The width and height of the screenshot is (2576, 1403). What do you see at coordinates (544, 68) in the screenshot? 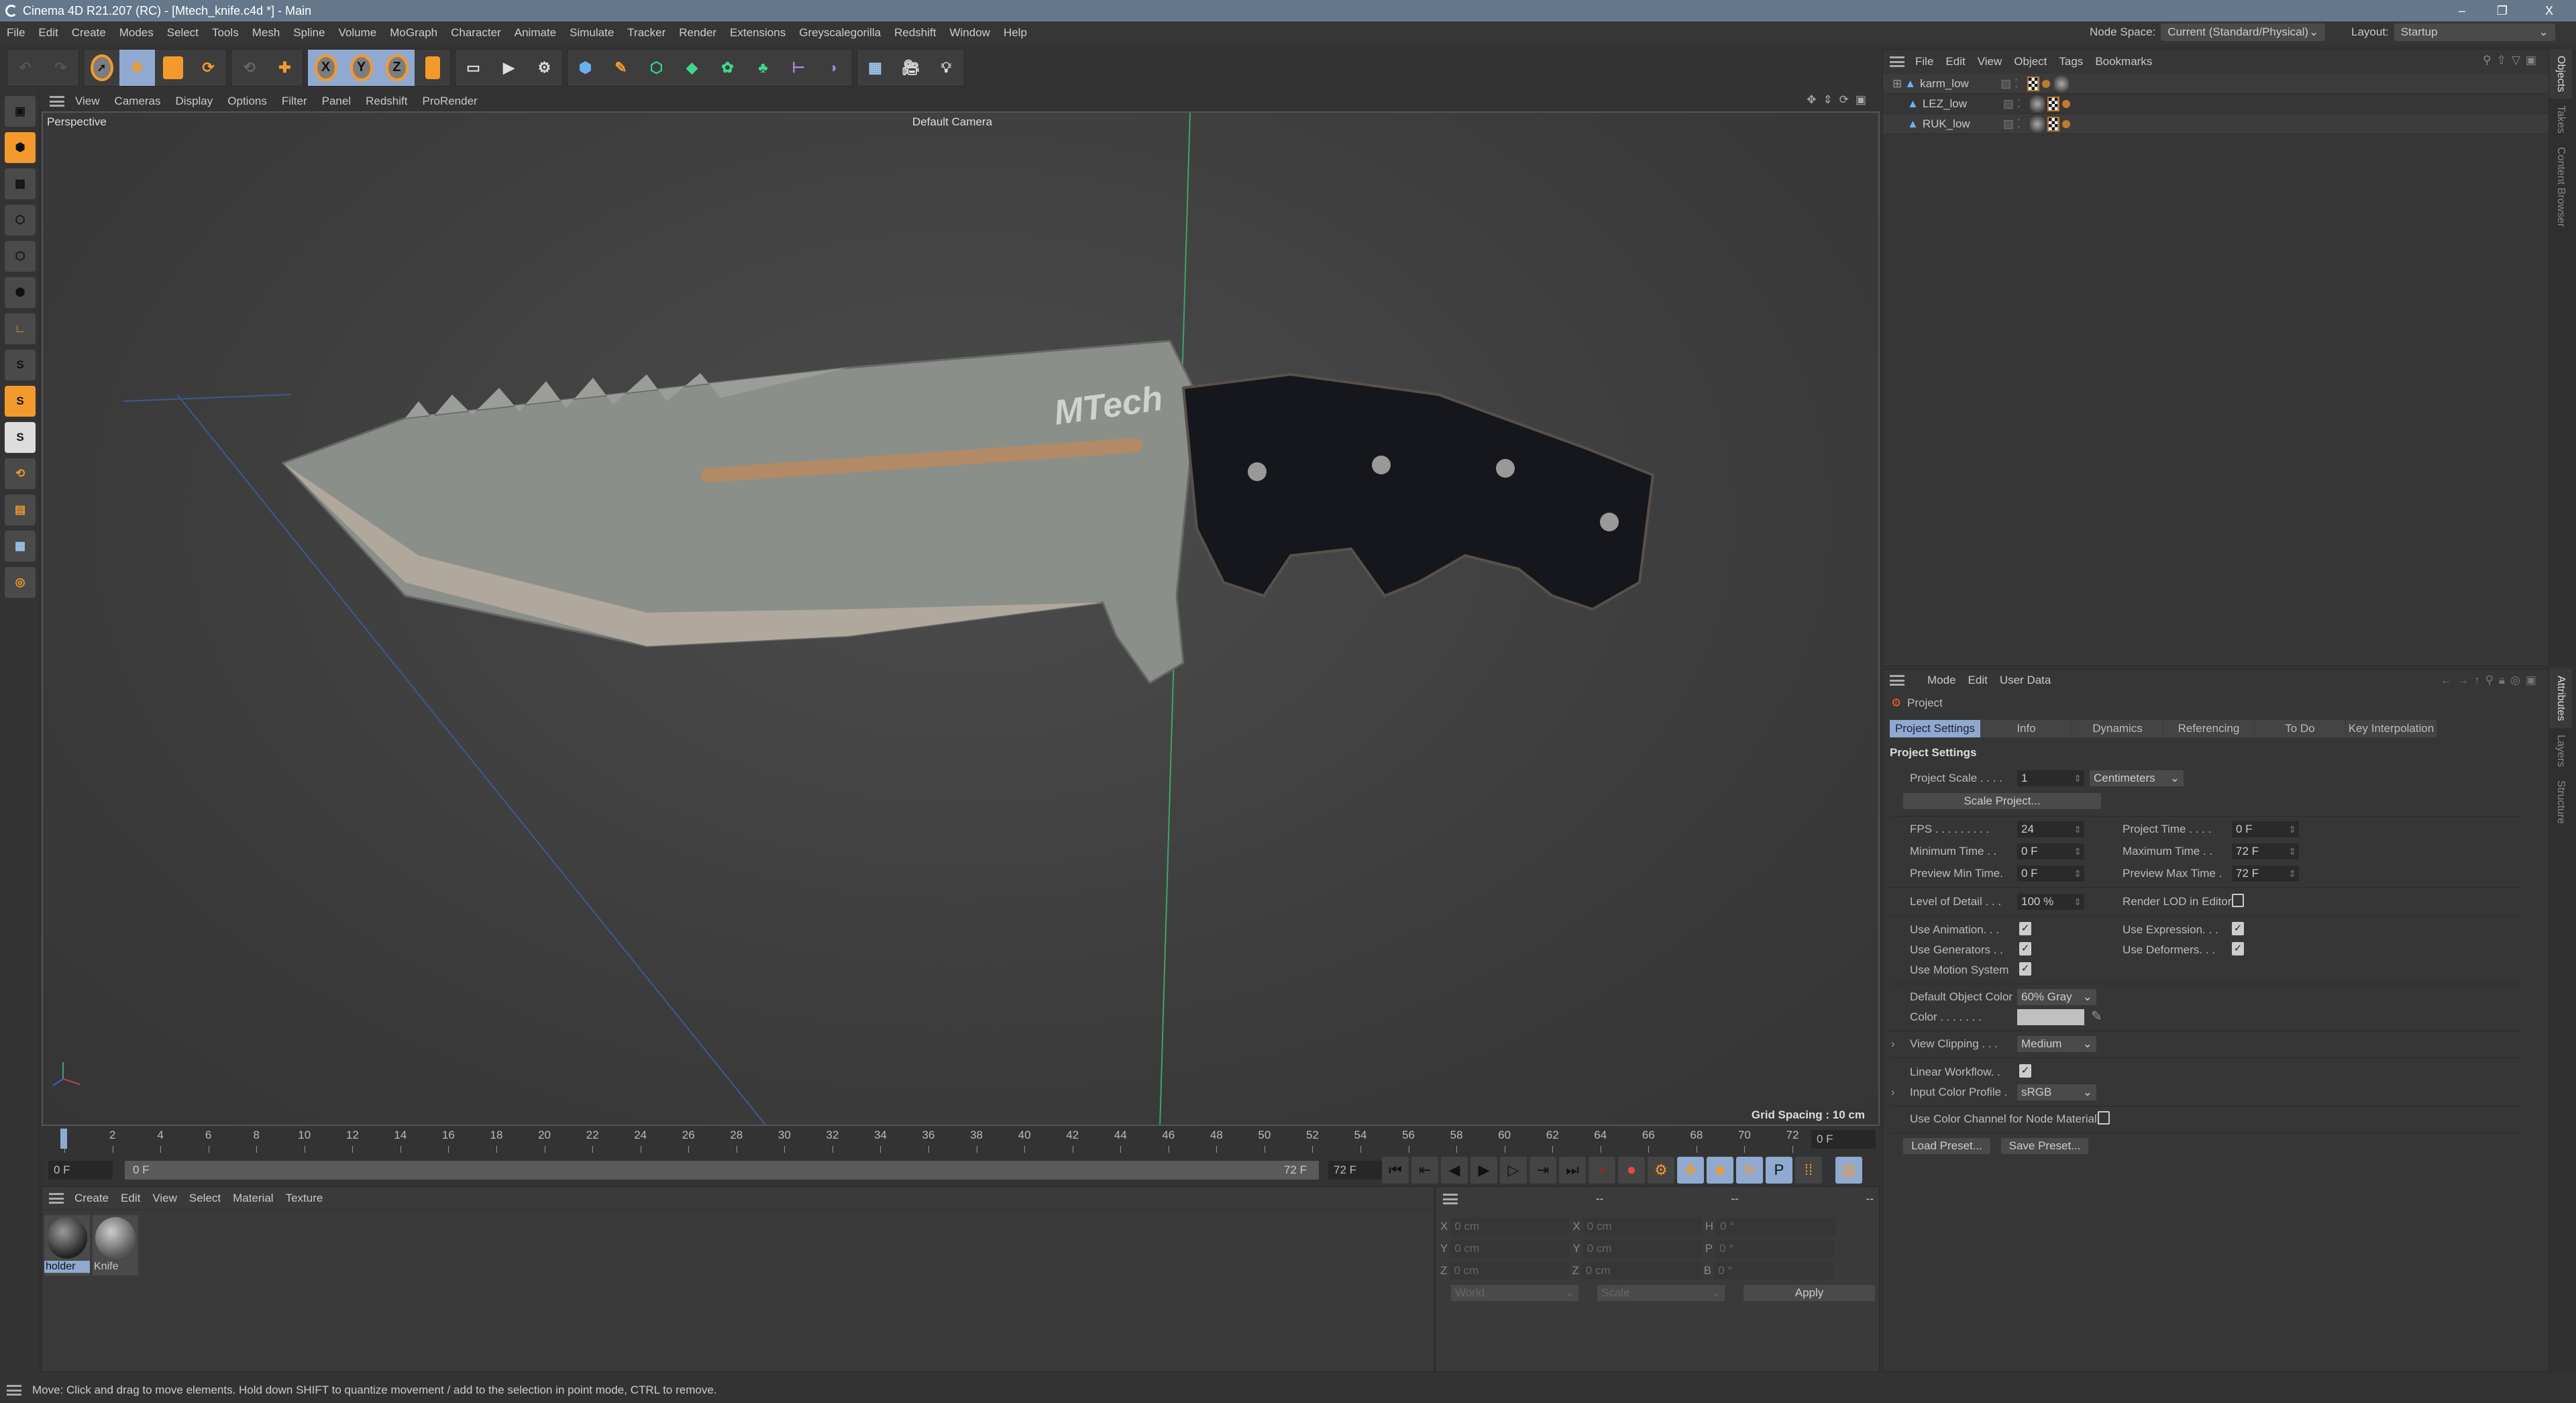
I see `render-settings-icon: ⚙` at bounding box center [544, 68].